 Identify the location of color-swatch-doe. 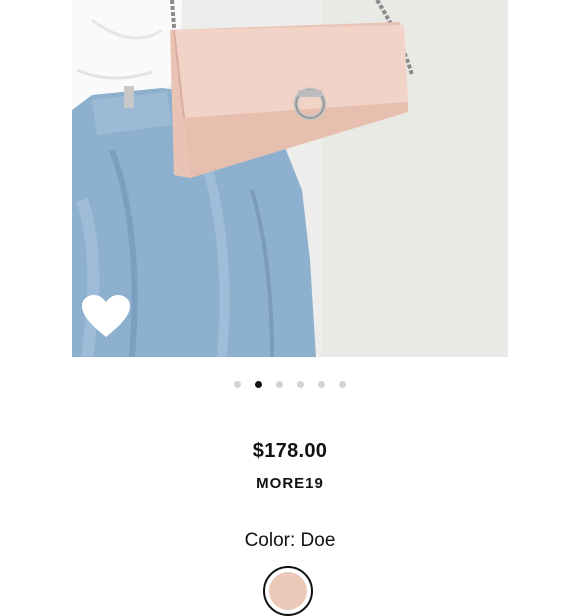
(288, 591).